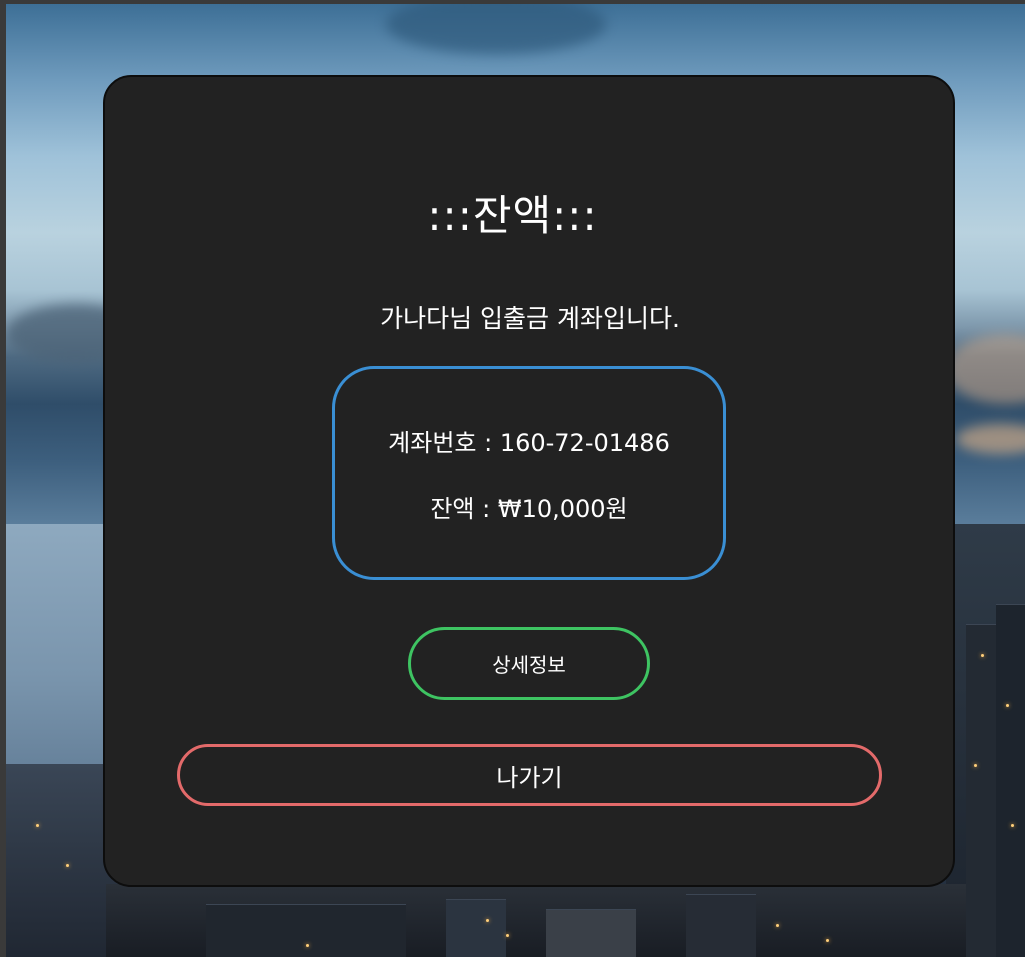  I want to click on exit-button: 나가기, so click(529, 775).